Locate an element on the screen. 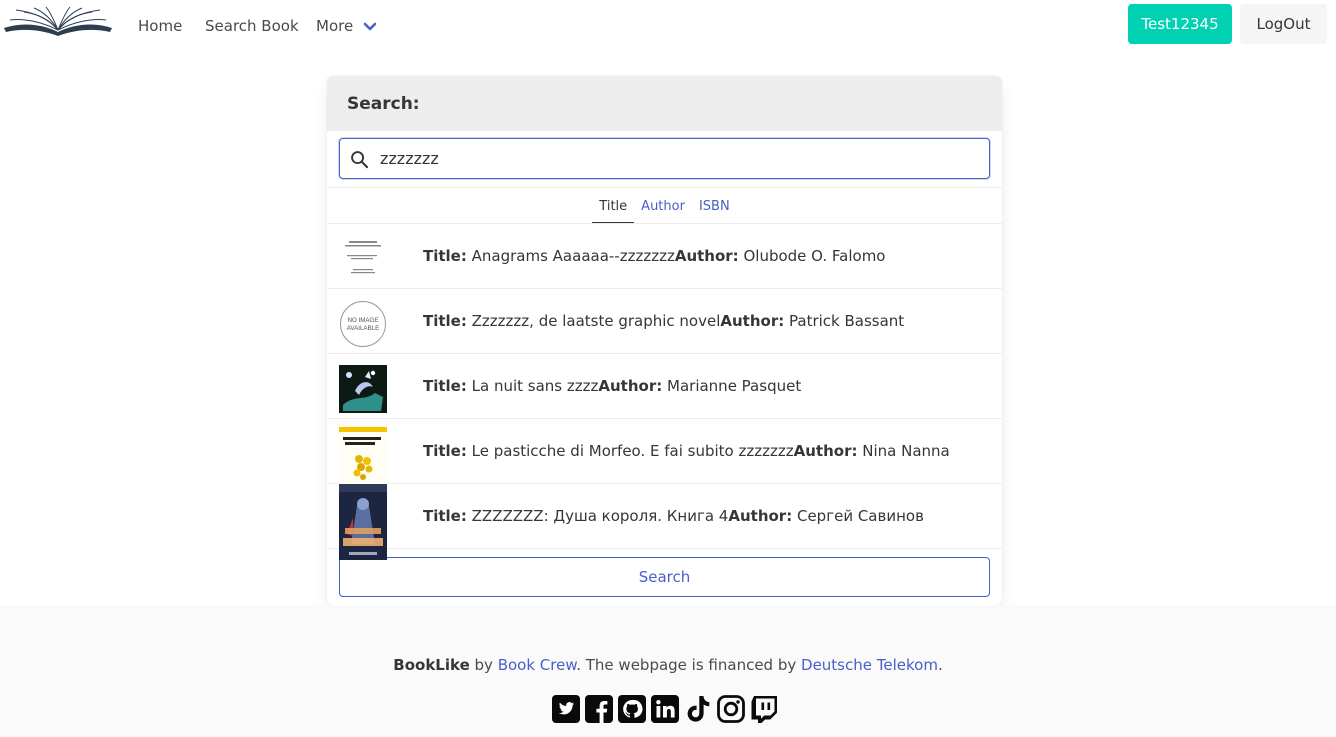 The image size is (1336, 737). result-title: Zzzzzzz, de laatste graphic novel is located at coordinates (596, 321).